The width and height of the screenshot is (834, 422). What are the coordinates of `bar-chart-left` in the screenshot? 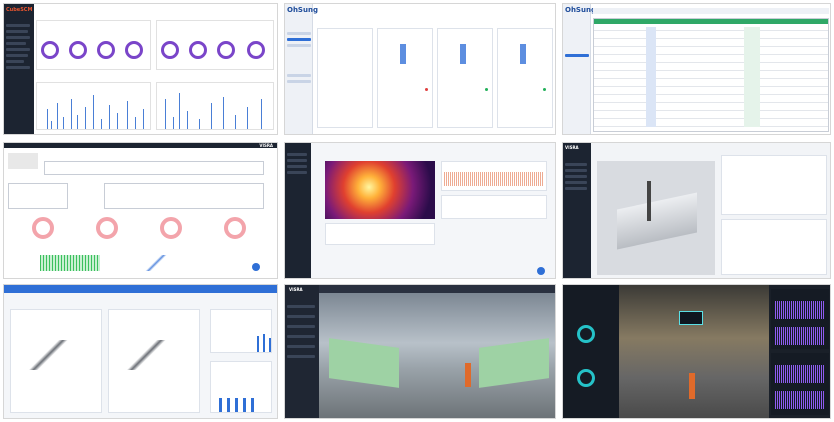 It's located at (93, 106).